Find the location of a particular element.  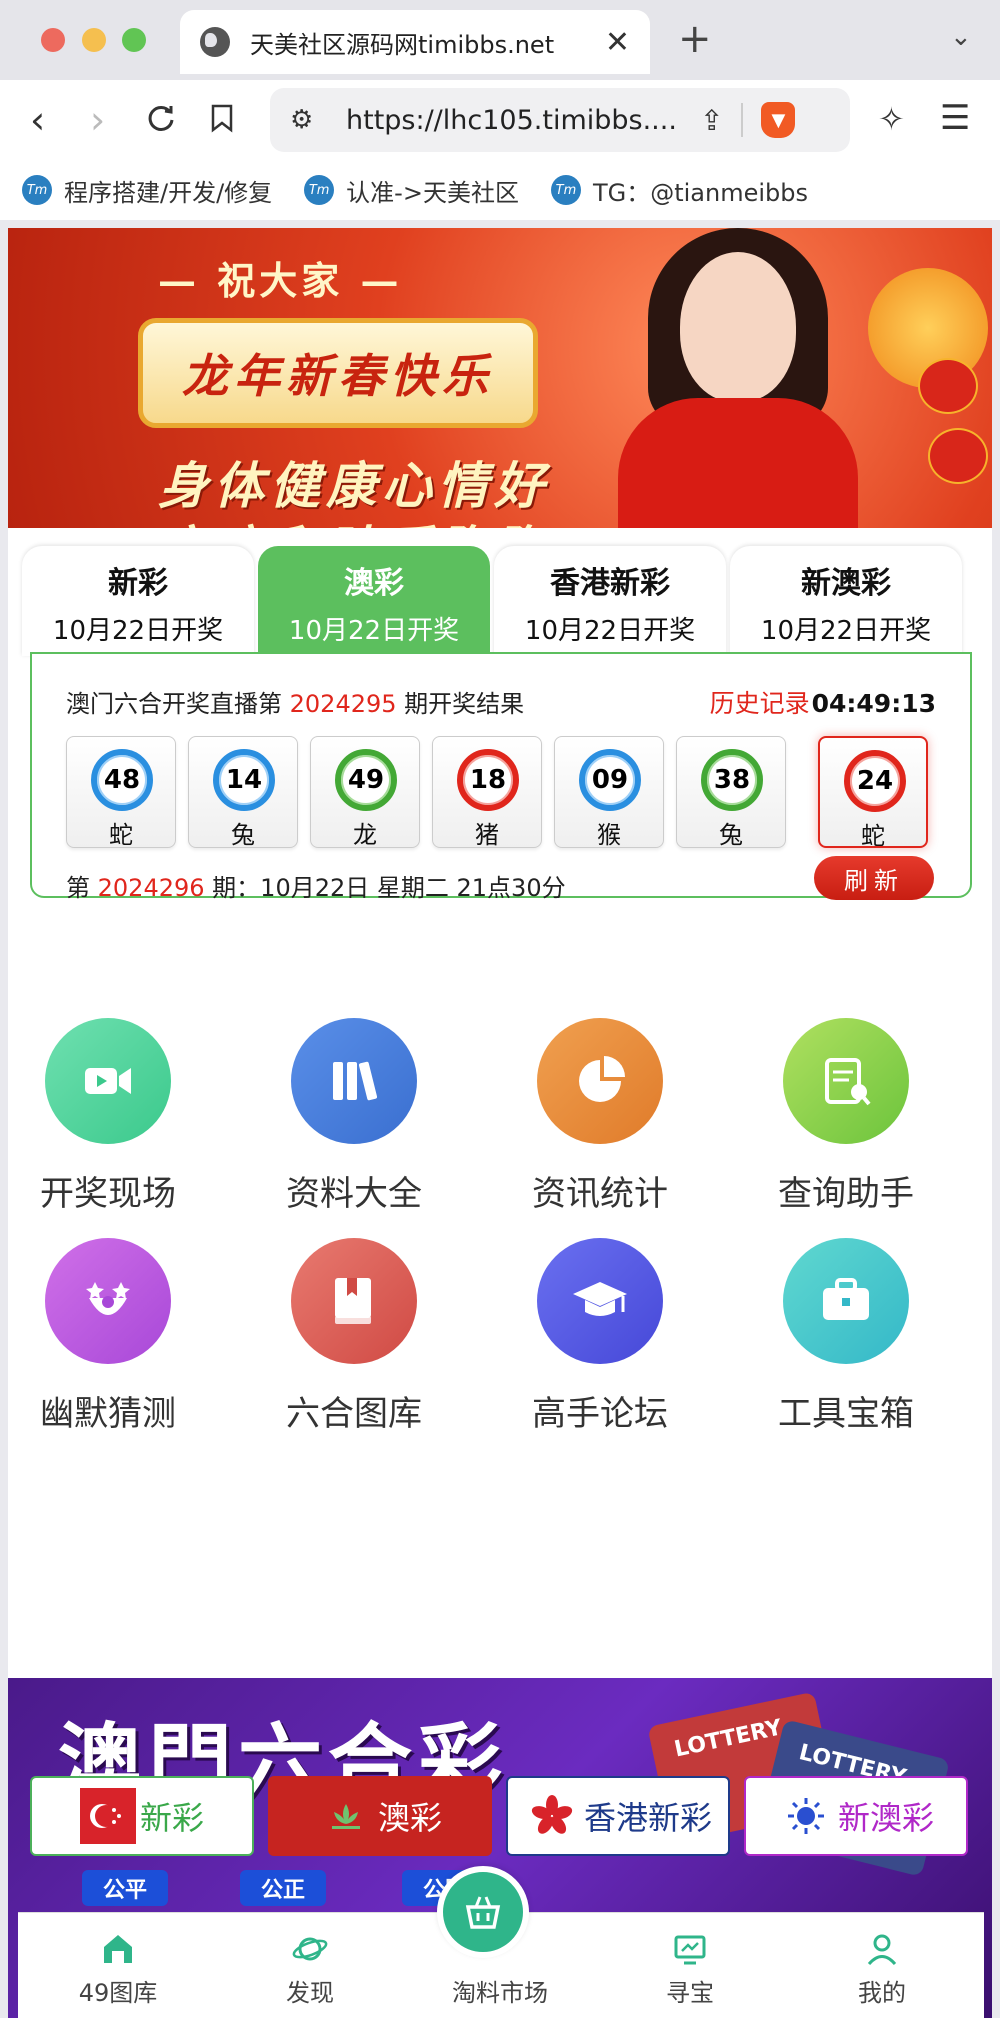

banner-greeting-main: 龙年新春快乐 is located at coordinates (338, 376).